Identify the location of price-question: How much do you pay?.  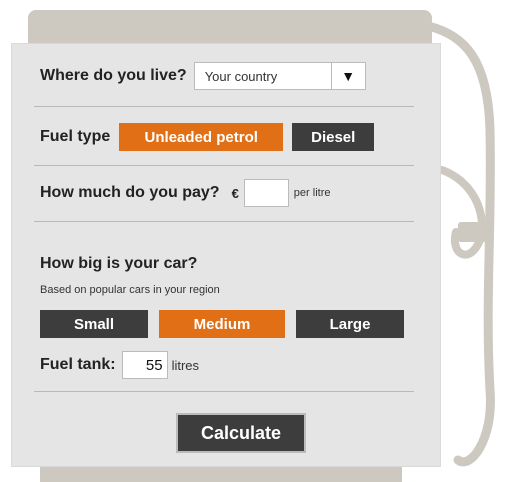
(130, 192).